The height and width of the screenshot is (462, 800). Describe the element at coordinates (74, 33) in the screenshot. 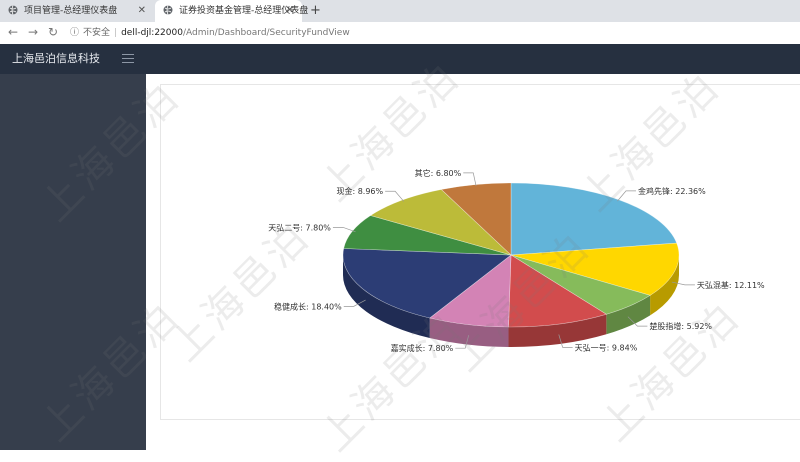

I see `info-icon: ⓘ` at that location.